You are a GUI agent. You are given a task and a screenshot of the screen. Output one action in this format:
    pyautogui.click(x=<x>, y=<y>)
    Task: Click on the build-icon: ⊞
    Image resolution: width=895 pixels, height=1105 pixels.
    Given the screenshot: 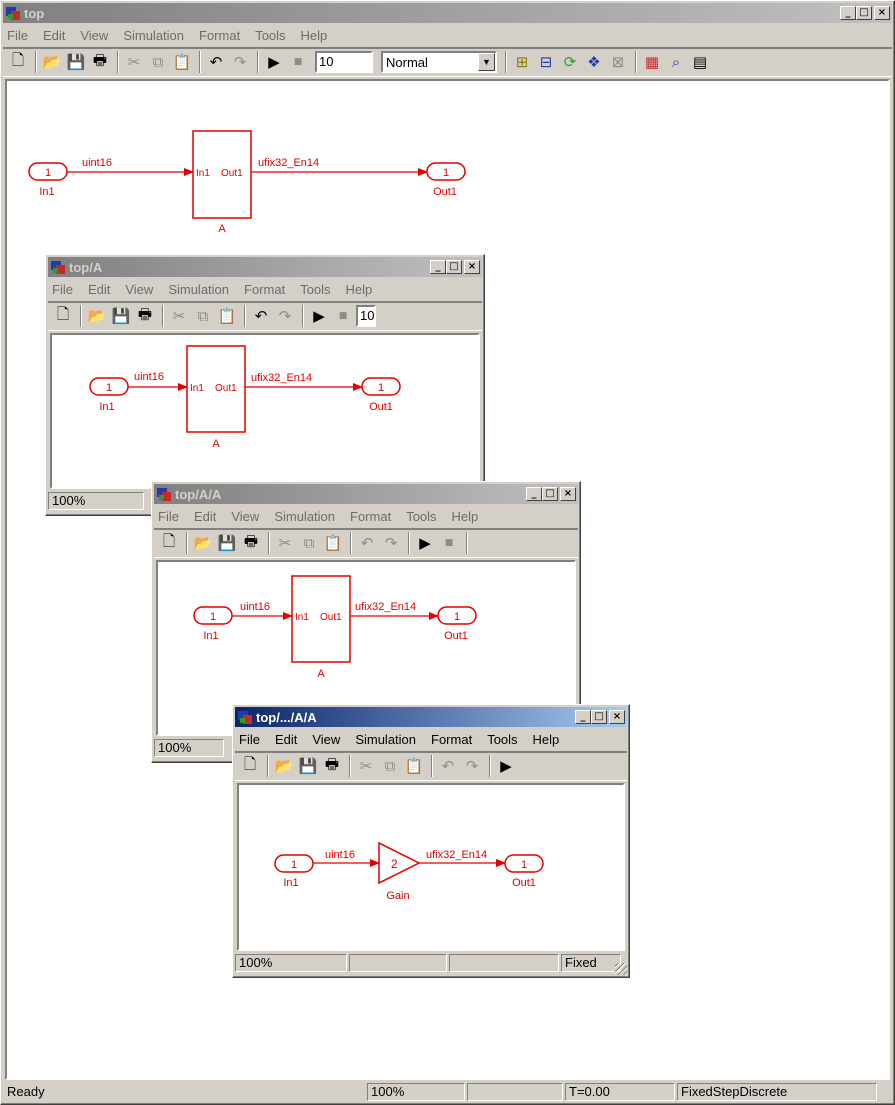 What is the action you would take?
    pyautogui.click(x=522, y=62)
    